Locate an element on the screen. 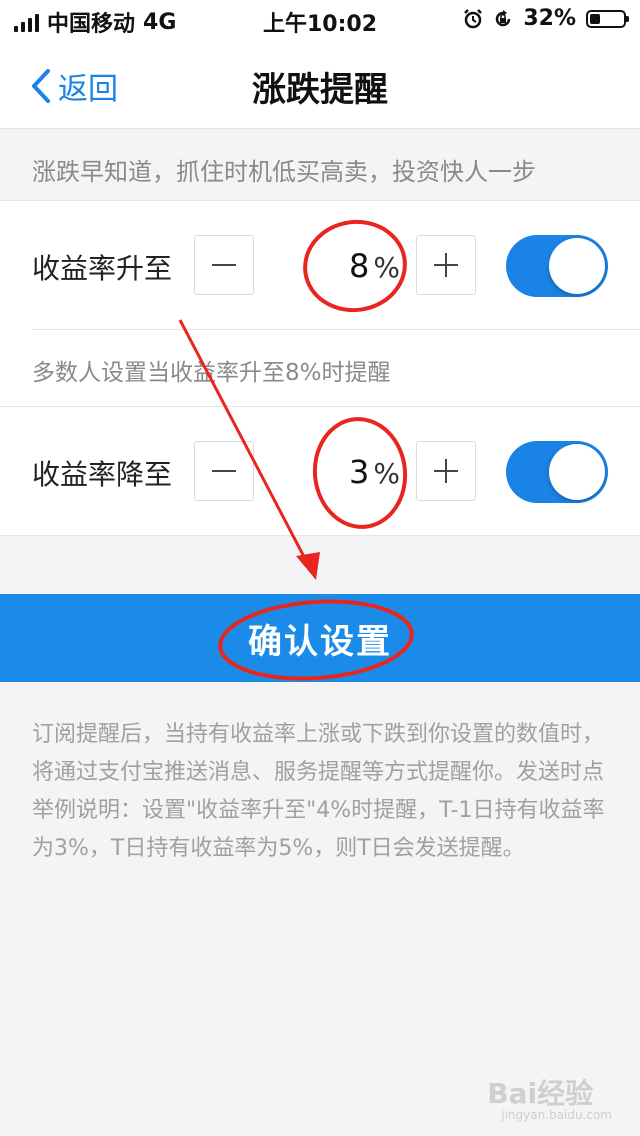  nav-bar: 返回 涨跌提醒 is located at coordinates (320, 84).